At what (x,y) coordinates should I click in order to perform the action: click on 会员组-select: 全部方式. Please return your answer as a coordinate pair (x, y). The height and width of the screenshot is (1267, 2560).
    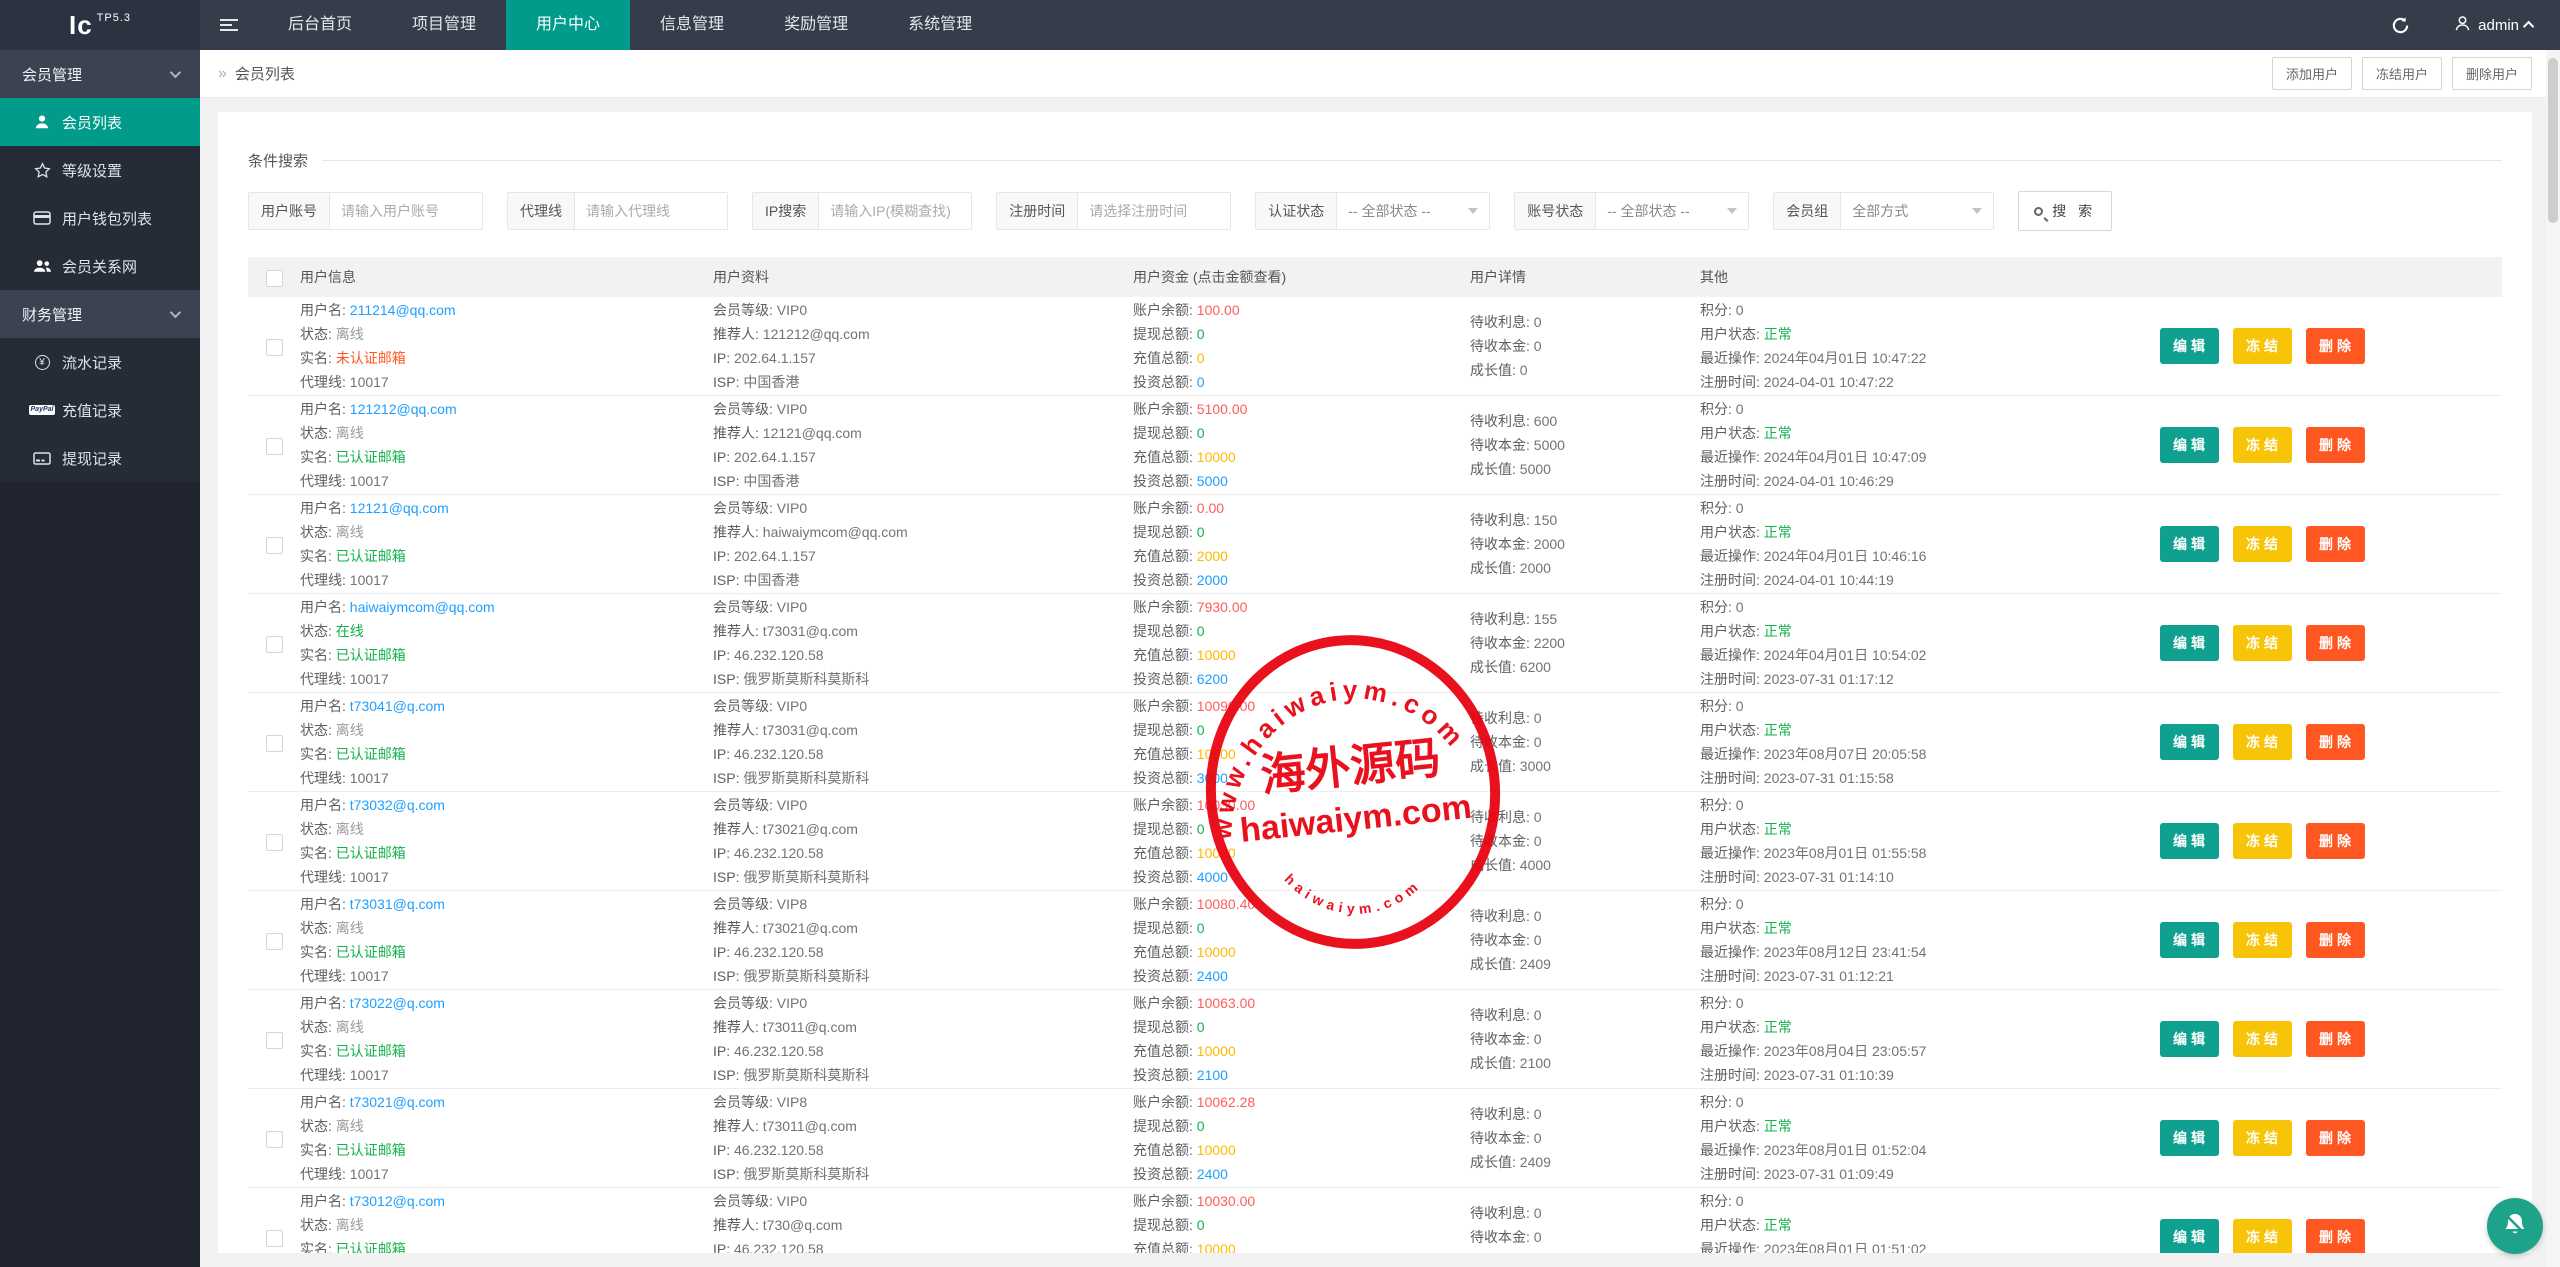
    Looking at the image, I should click on (1917, 211).